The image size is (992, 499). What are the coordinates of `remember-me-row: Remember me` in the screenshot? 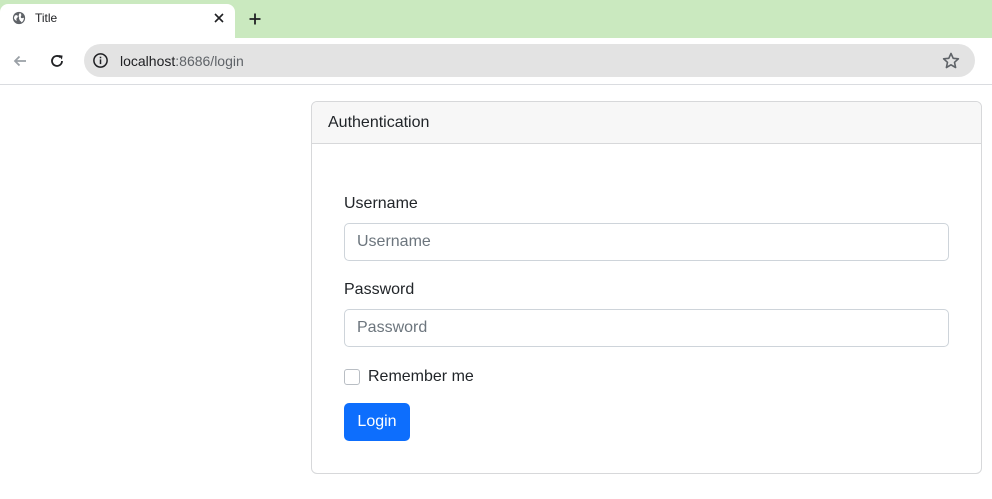 It's located at (409, 377).